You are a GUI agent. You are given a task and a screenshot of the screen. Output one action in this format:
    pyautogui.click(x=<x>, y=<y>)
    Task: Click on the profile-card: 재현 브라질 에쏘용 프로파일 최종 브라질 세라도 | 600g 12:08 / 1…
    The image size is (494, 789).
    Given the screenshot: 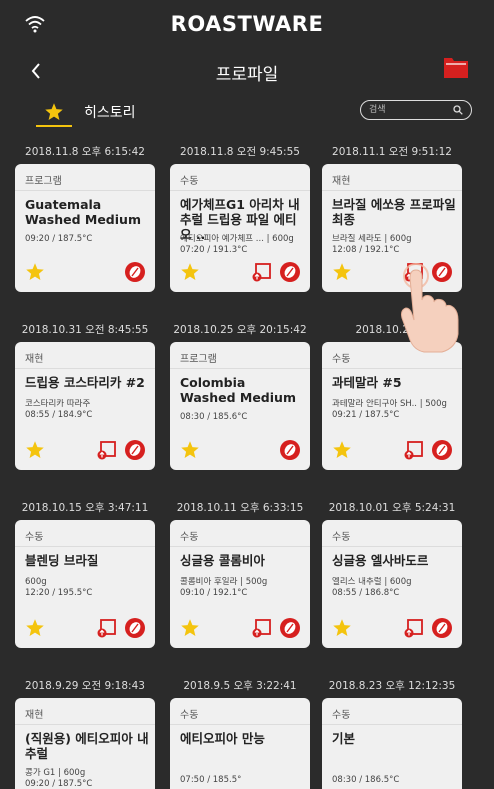 What is the action you would take?
    pyautogui.click(x=392, y=228)
    